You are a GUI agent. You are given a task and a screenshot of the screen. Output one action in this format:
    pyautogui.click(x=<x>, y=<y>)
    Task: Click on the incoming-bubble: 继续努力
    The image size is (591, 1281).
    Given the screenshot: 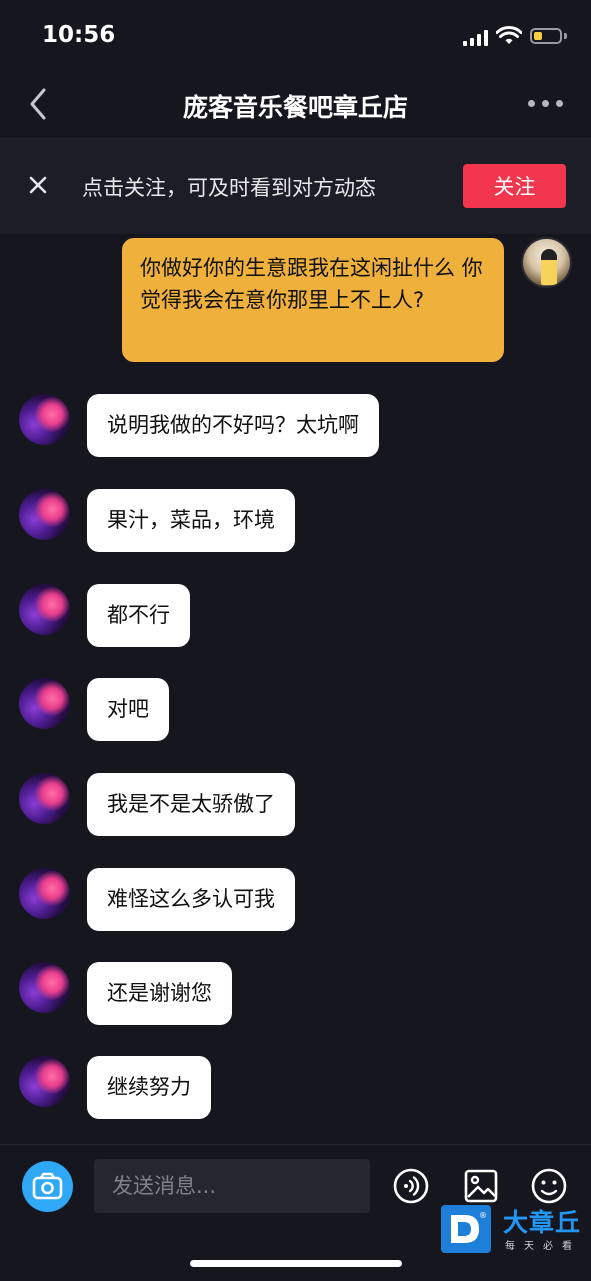 What is the action you would take?
    pyautogui.click(x=149, y=1087)
    